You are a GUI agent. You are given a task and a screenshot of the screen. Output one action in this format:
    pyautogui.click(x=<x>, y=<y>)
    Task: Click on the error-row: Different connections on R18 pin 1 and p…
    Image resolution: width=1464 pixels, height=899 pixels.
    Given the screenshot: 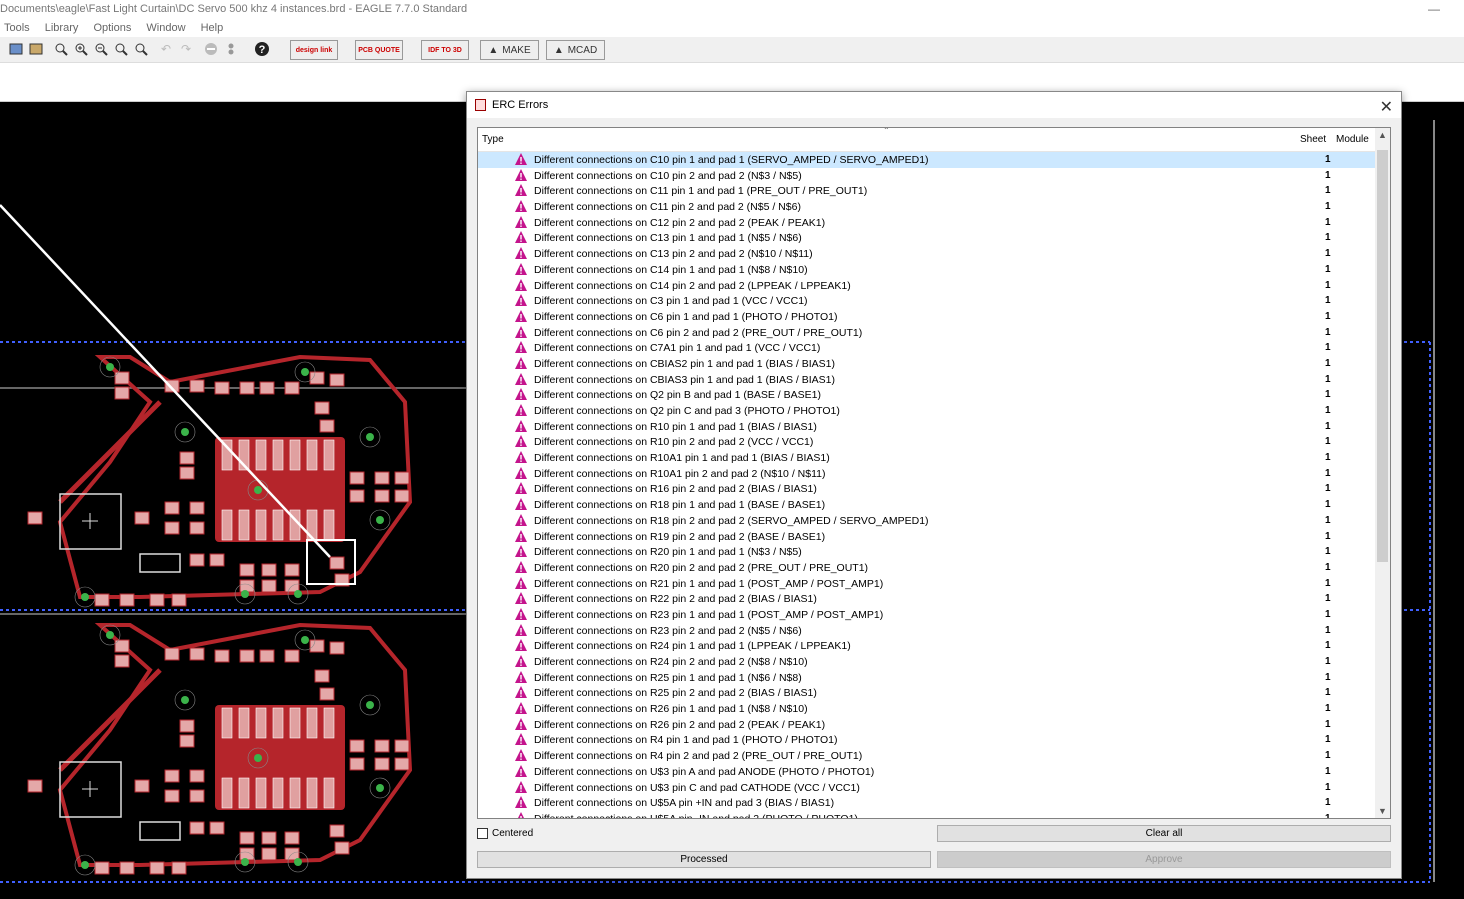 What is the action you would take?
    pyautogui.click(x=926, y=505)
    